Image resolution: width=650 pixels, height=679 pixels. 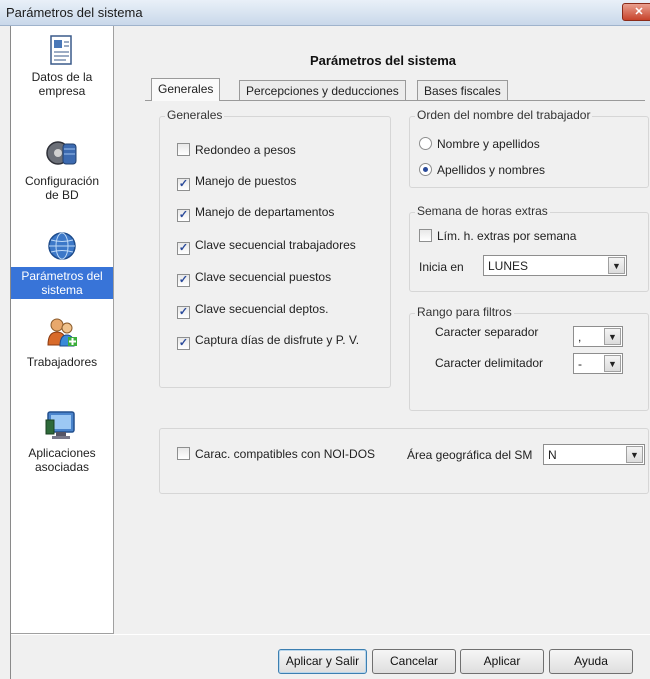 I want to click on sidebar-item-label: Parámetros del sistema, so click(x=62, y=283).